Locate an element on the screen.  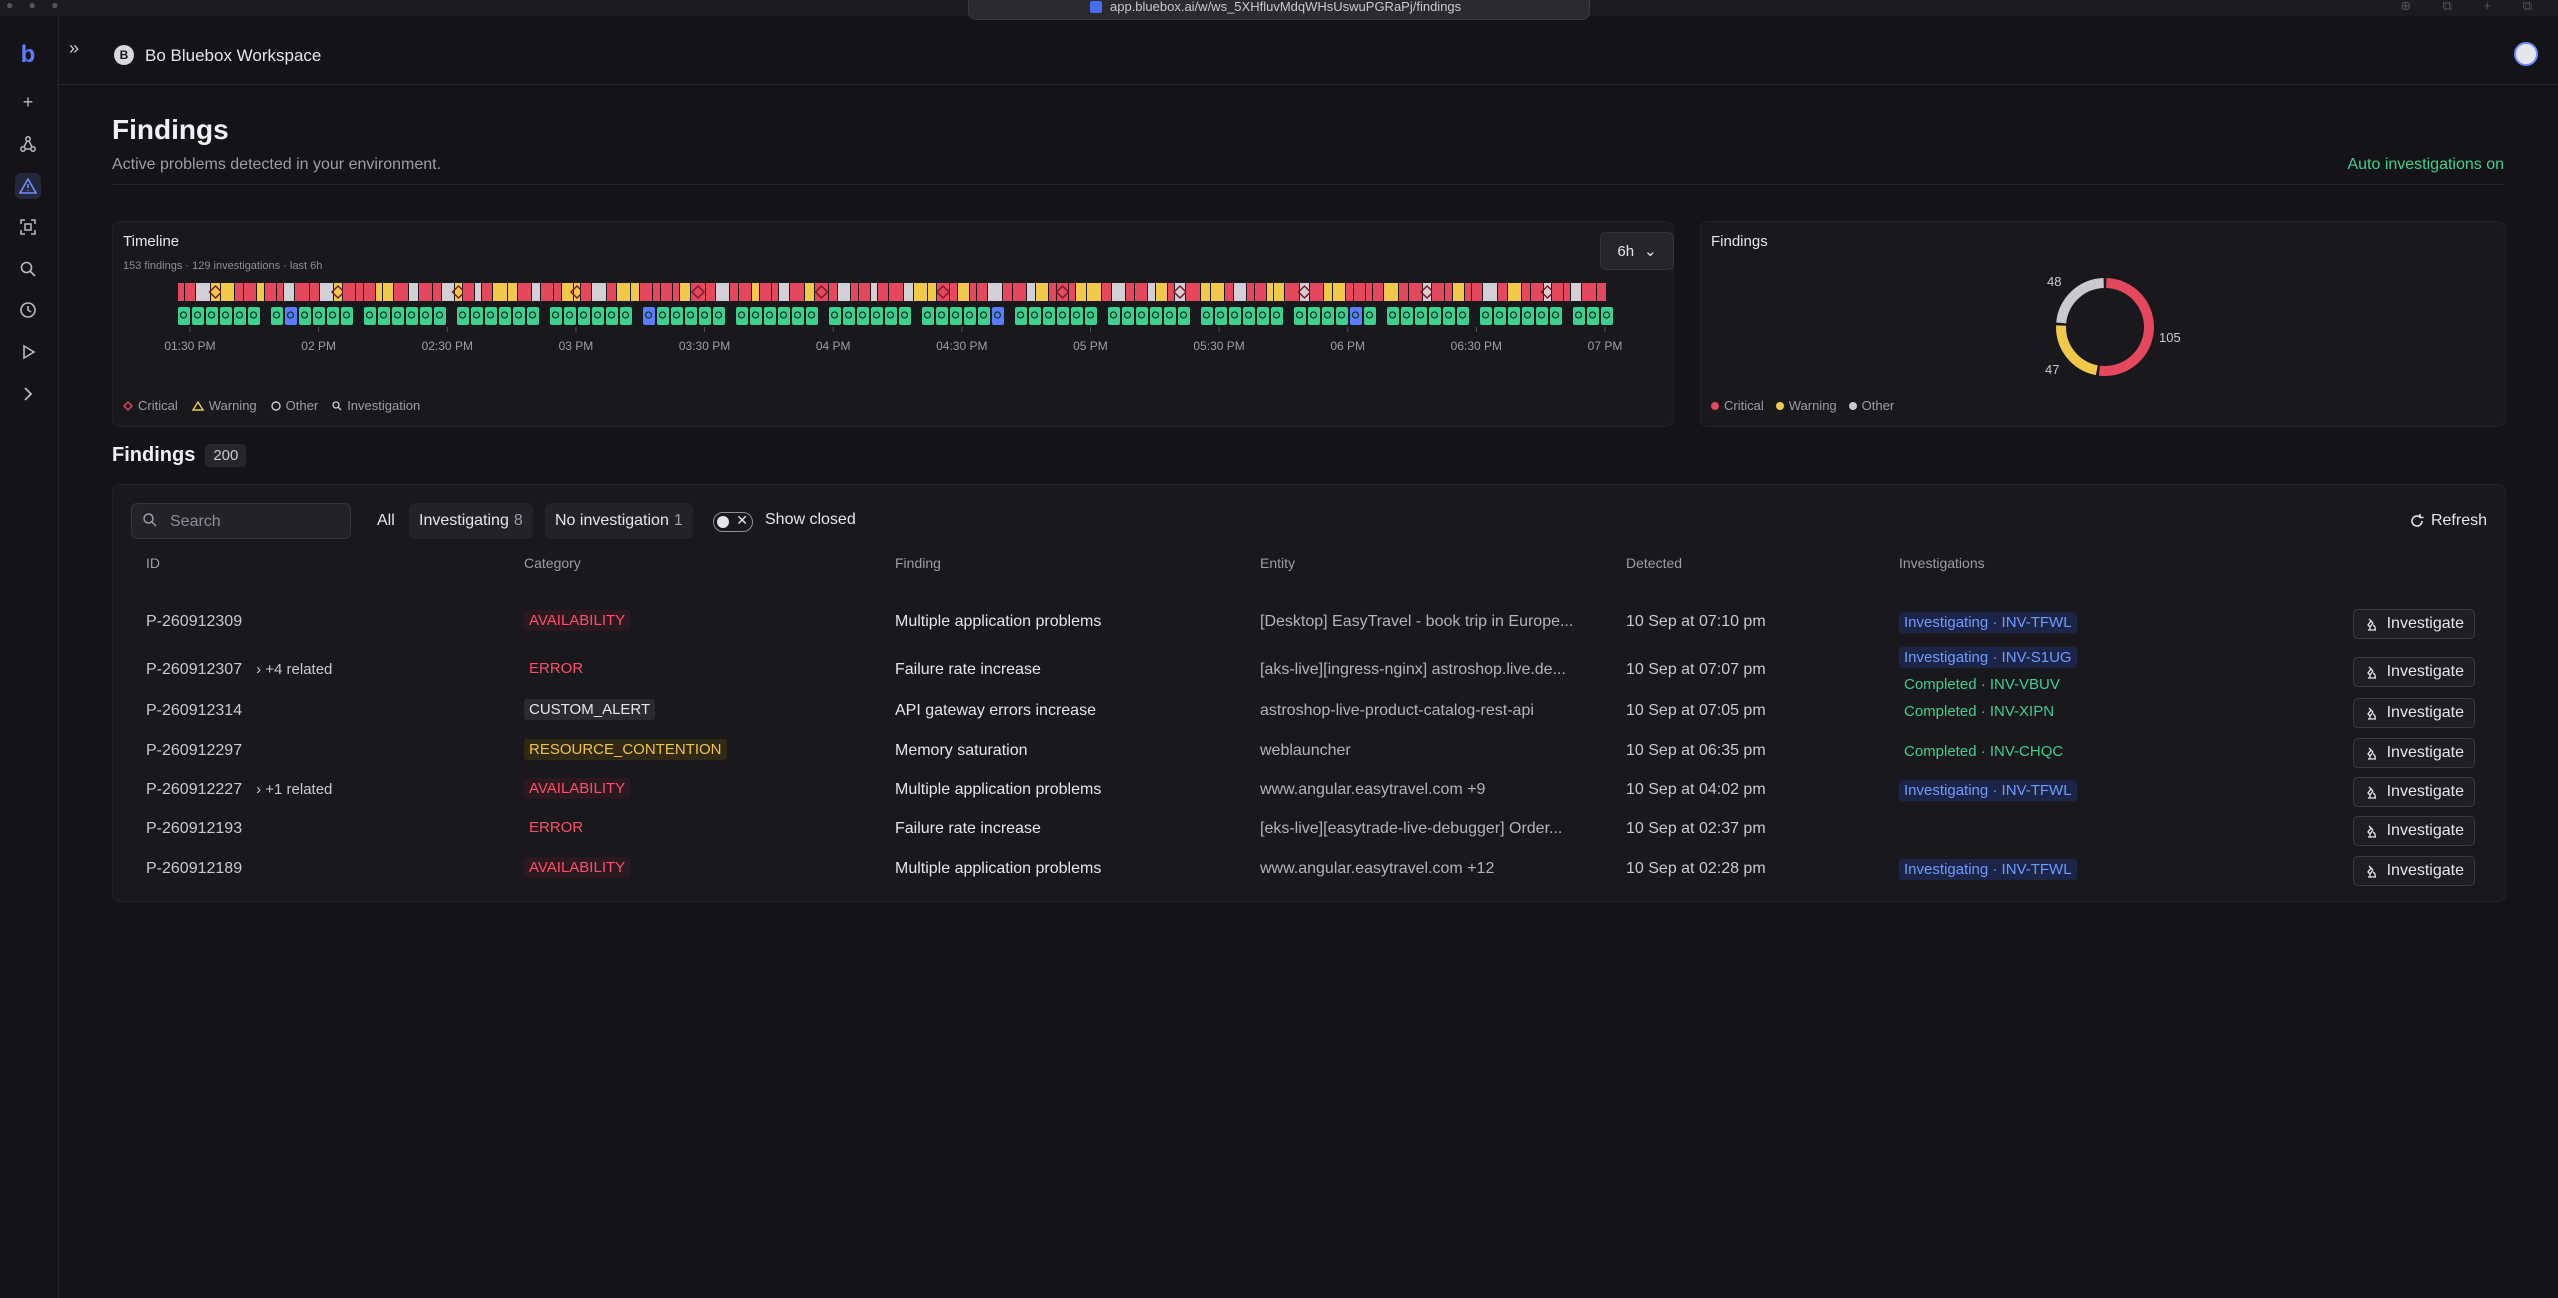
entity-name: www.angular.easytravel.com +12 is located at coordinates (1377, 869).